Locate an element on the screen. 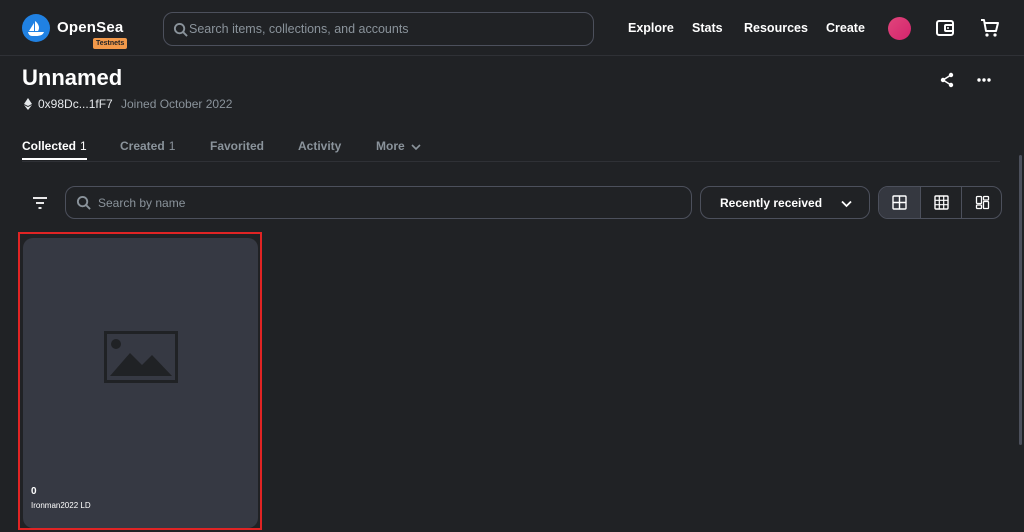 The width and height of the screenshot is (1024, 532). tab-label: Favorited is located at coordinates (237, 146).